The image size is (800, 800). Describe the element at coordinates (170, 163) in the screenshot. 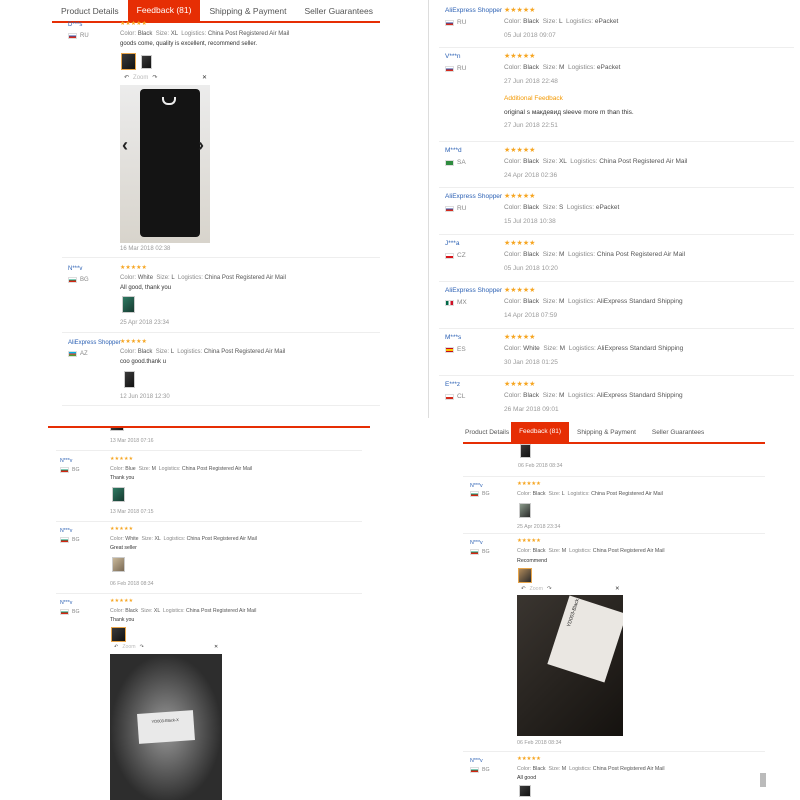

I see `product-sleeve-image` at that location.